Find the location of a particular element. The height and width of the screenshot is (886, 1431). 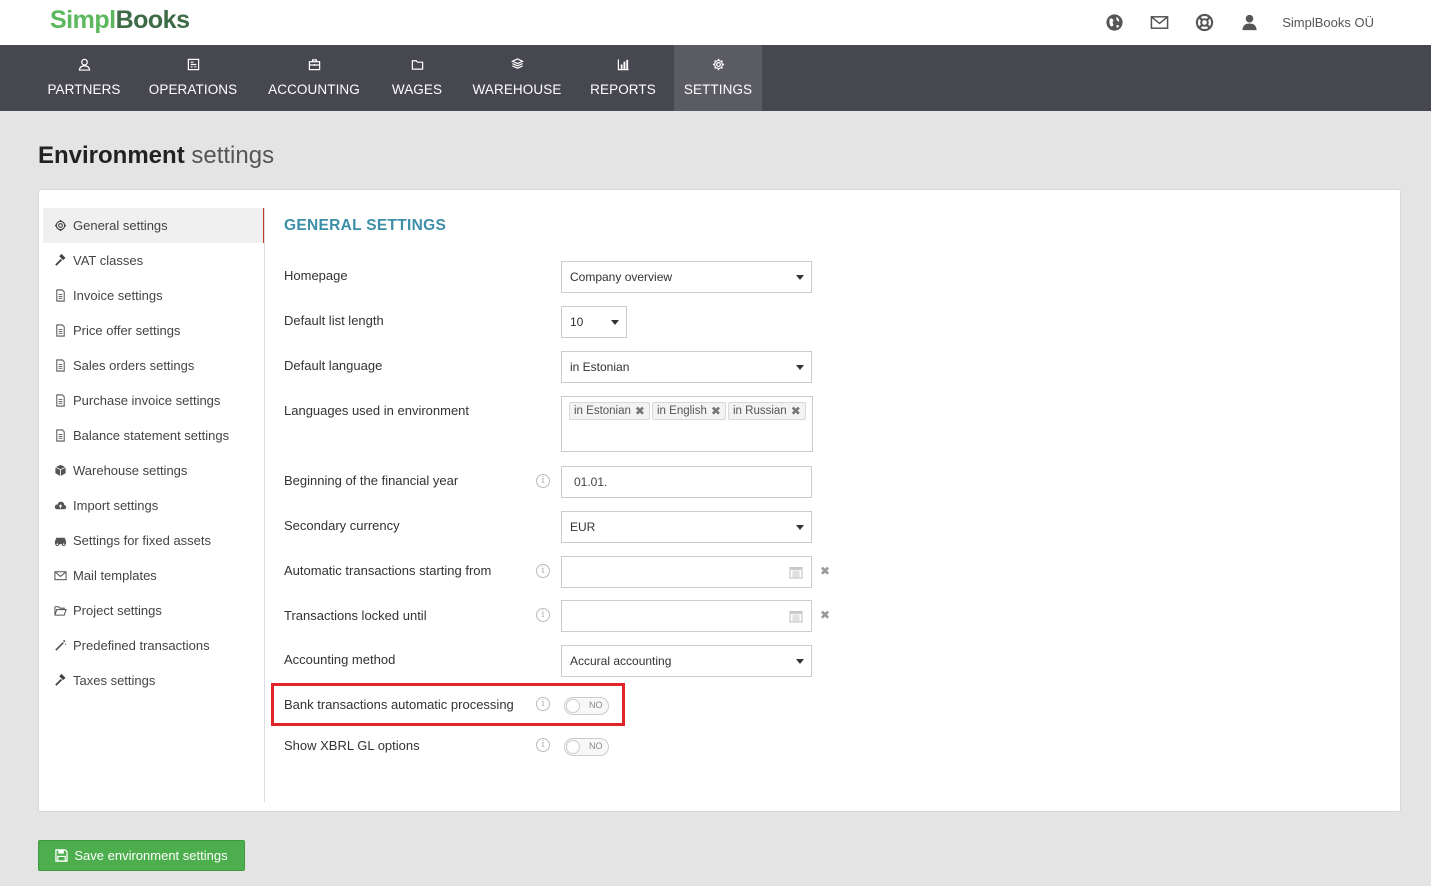

sidebar-item-taxes-settings: Taxes settings is located at coordinates (153, 680).